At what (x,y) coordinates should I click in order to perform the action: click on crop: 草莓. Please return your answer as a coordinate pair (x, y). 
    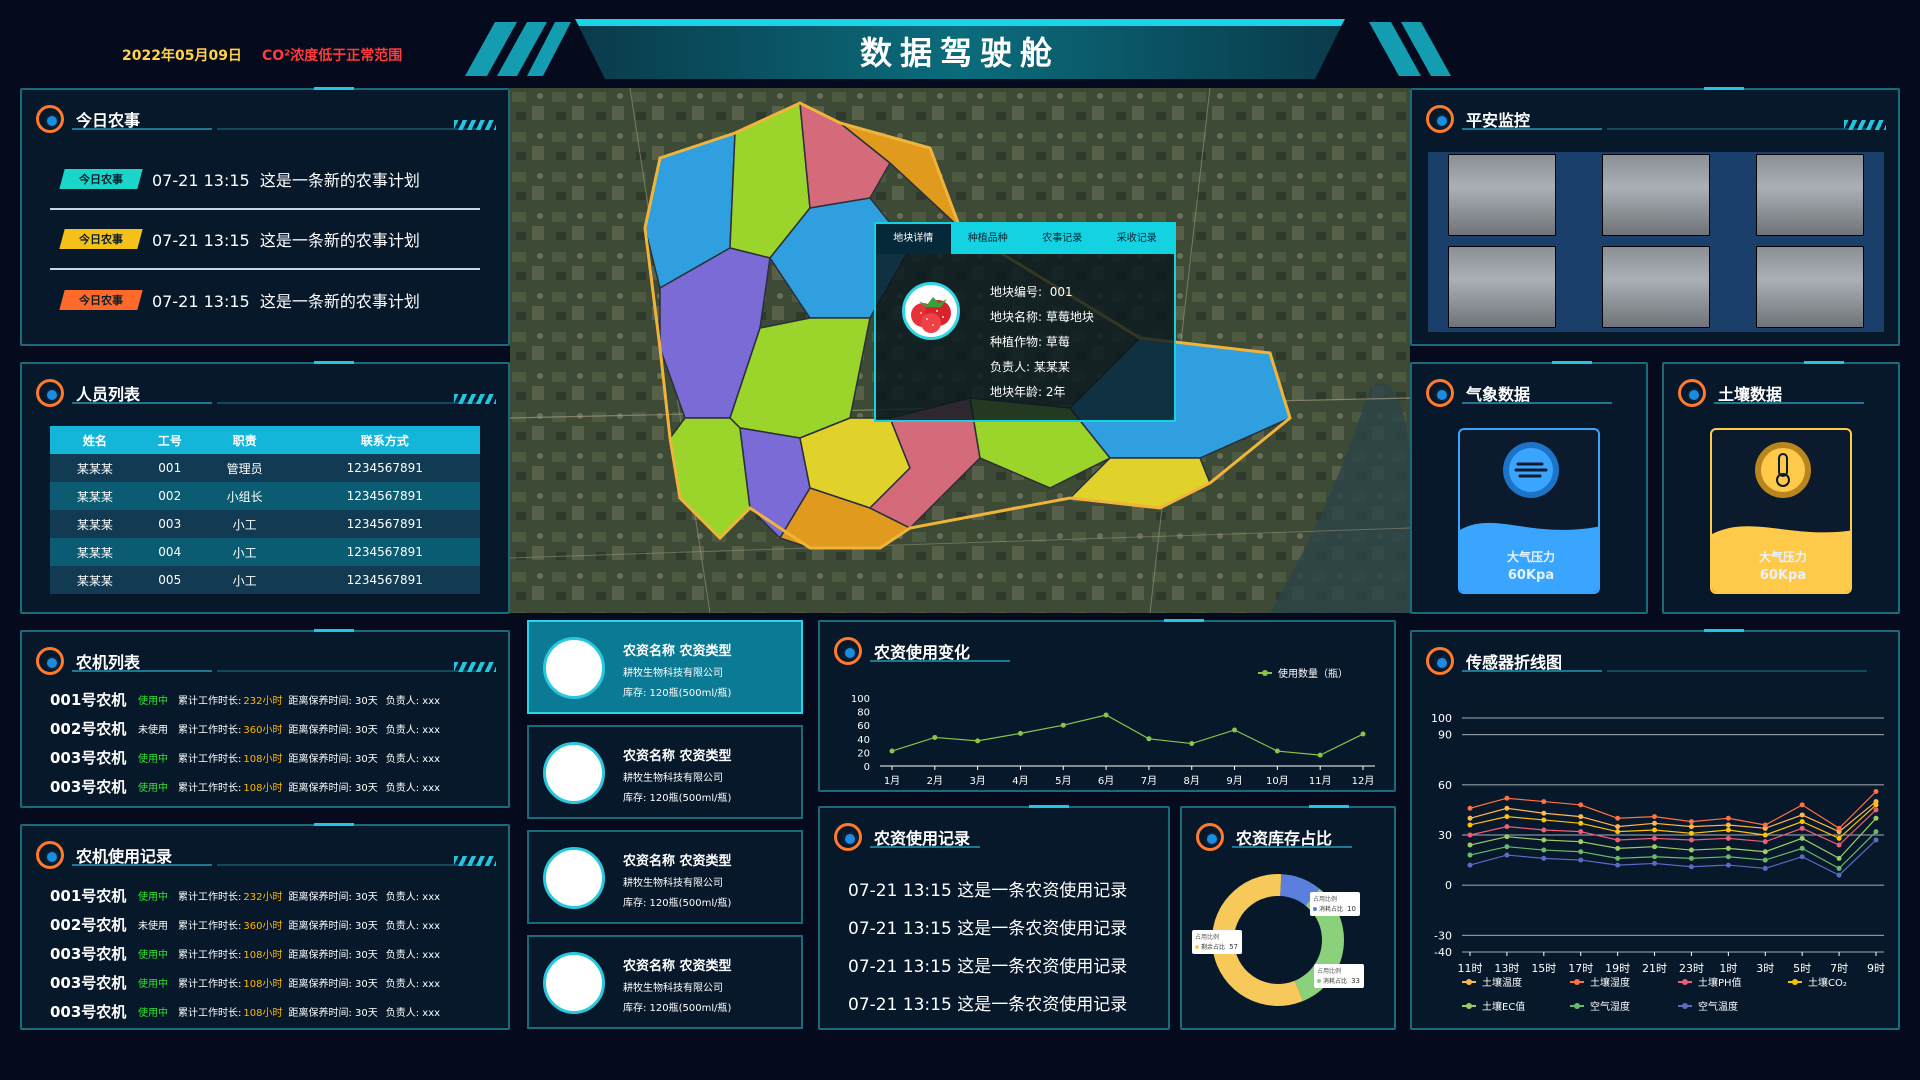
    Looking at the image, I should click on (1057, 342).